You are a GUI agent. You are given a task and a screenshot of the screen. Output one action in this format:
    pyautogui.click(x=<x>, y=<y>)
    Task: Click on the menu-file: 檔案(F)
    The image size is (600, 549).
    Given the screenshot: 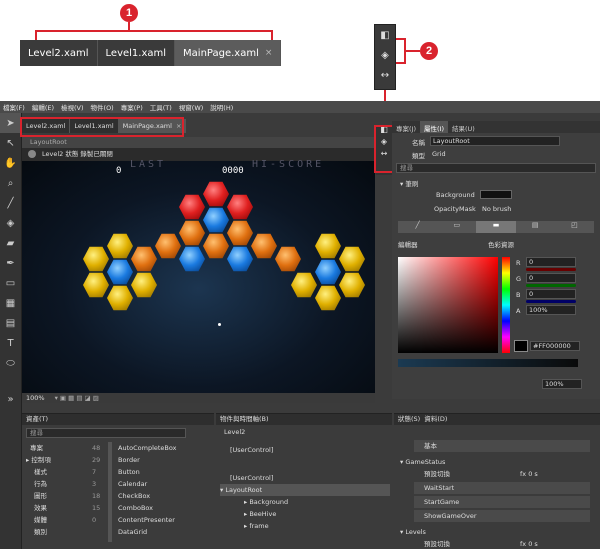 What is the action you would take?
    pyautogui.click(x=14, y=107)
    